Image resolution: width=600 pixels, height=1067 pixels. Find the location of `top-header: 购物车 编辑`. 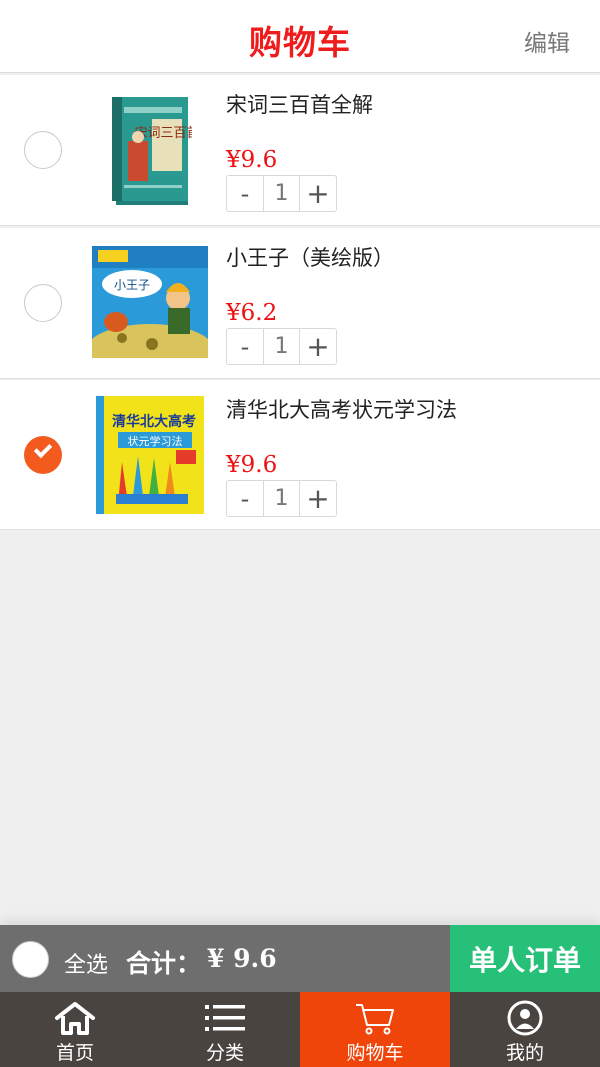

top-header: 购物车 编辑 is located at coordinates (300, 36).